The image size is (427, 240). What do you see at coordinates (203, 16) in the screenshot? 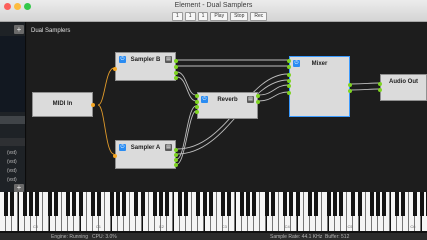
I see `toolbar-button-3: 1` at bounding box center [203, 16].